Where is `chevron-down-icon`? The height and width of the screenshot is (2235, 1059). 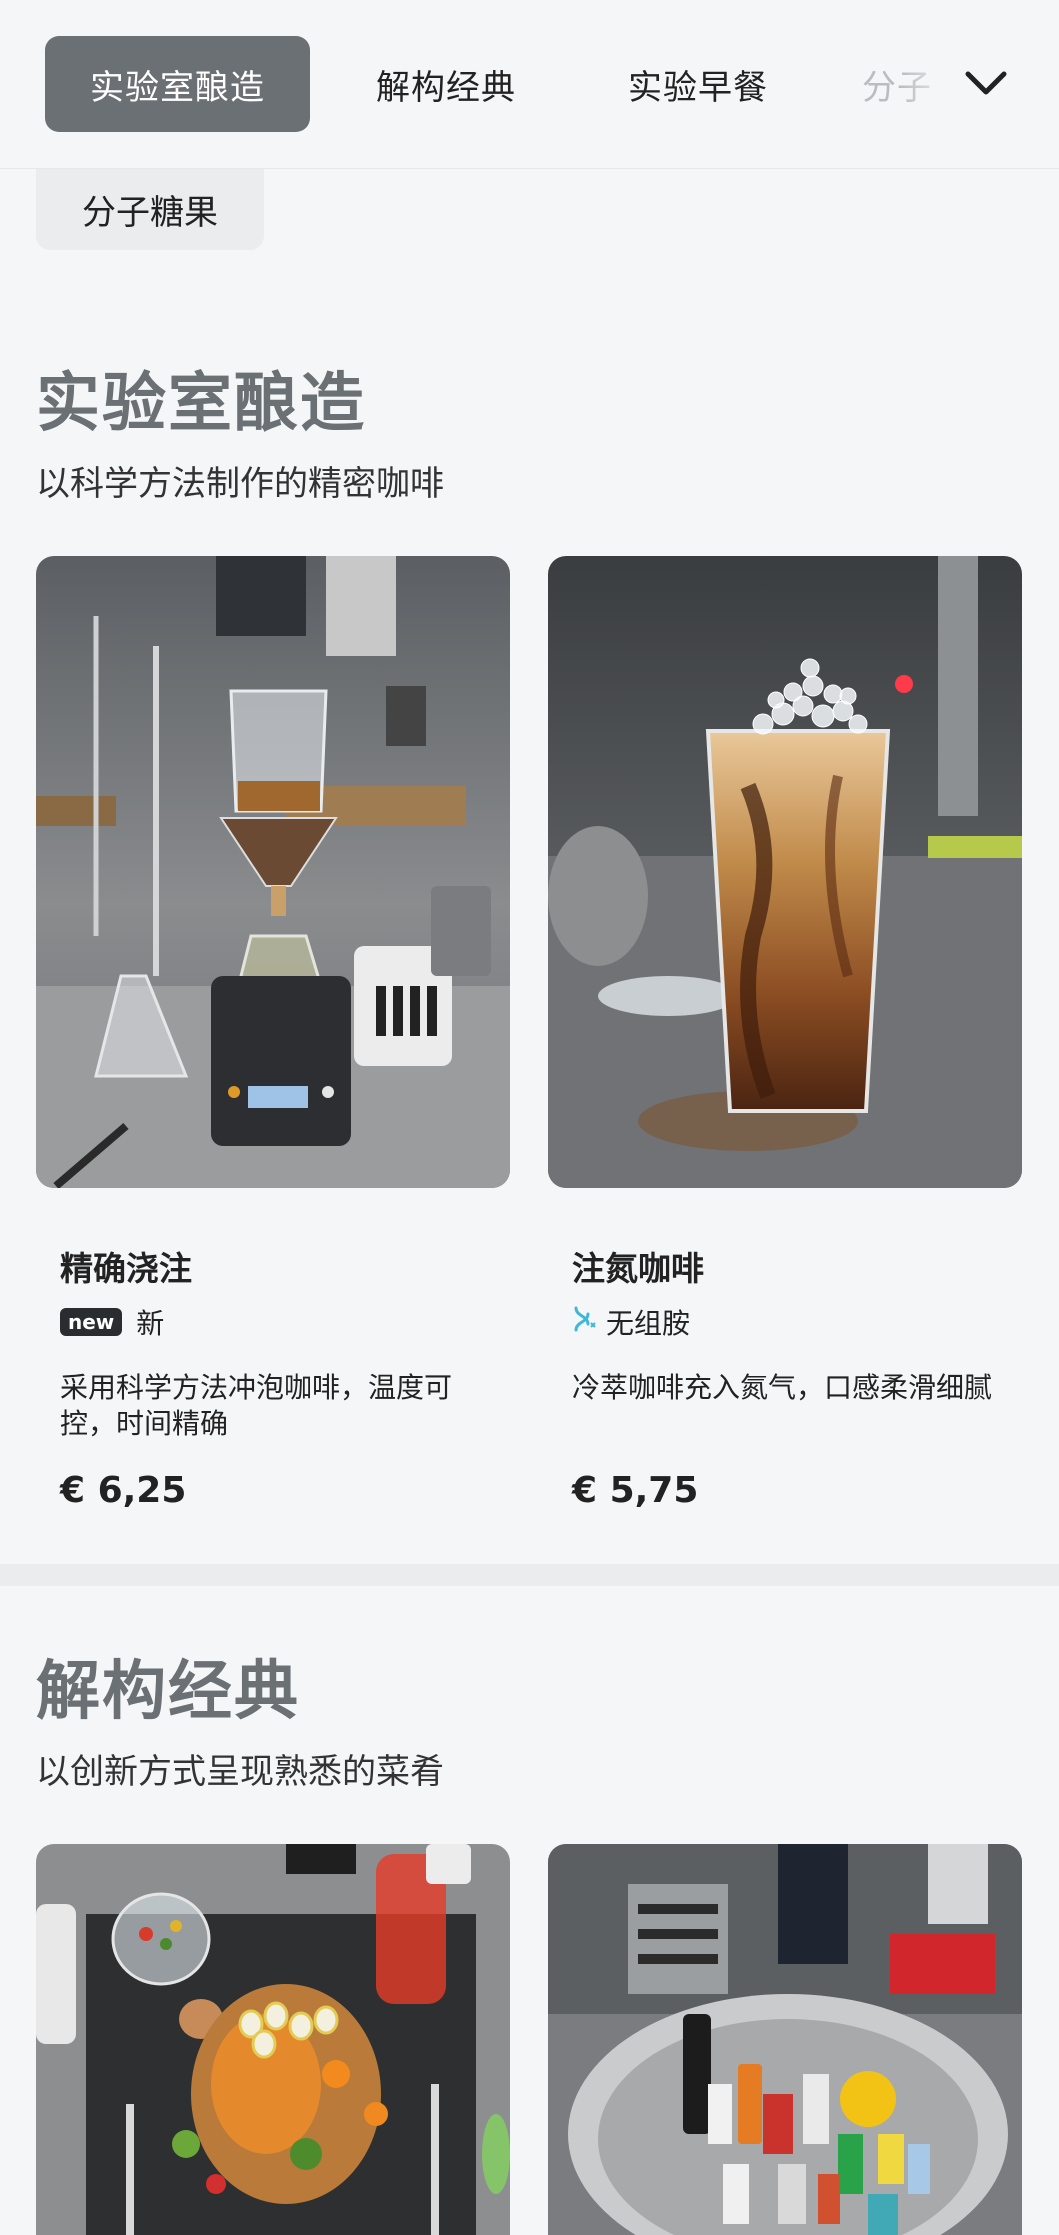 chevron-down-icon is located at coordinates (986, 83).